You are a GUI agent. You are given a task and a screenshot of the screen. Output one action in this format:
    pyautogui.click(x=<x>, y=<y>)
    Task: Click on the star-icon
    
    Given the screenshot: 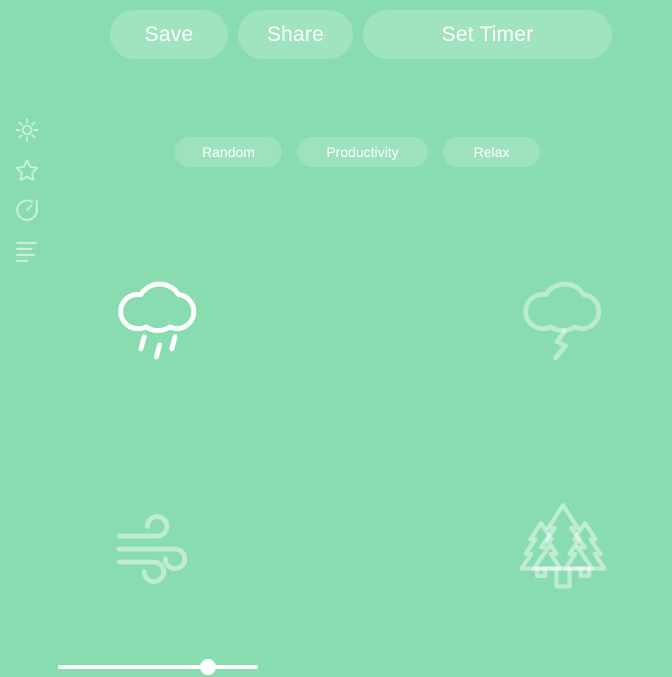 What is the action you would take?
    pyautogui.click(x=27, y=170)
    